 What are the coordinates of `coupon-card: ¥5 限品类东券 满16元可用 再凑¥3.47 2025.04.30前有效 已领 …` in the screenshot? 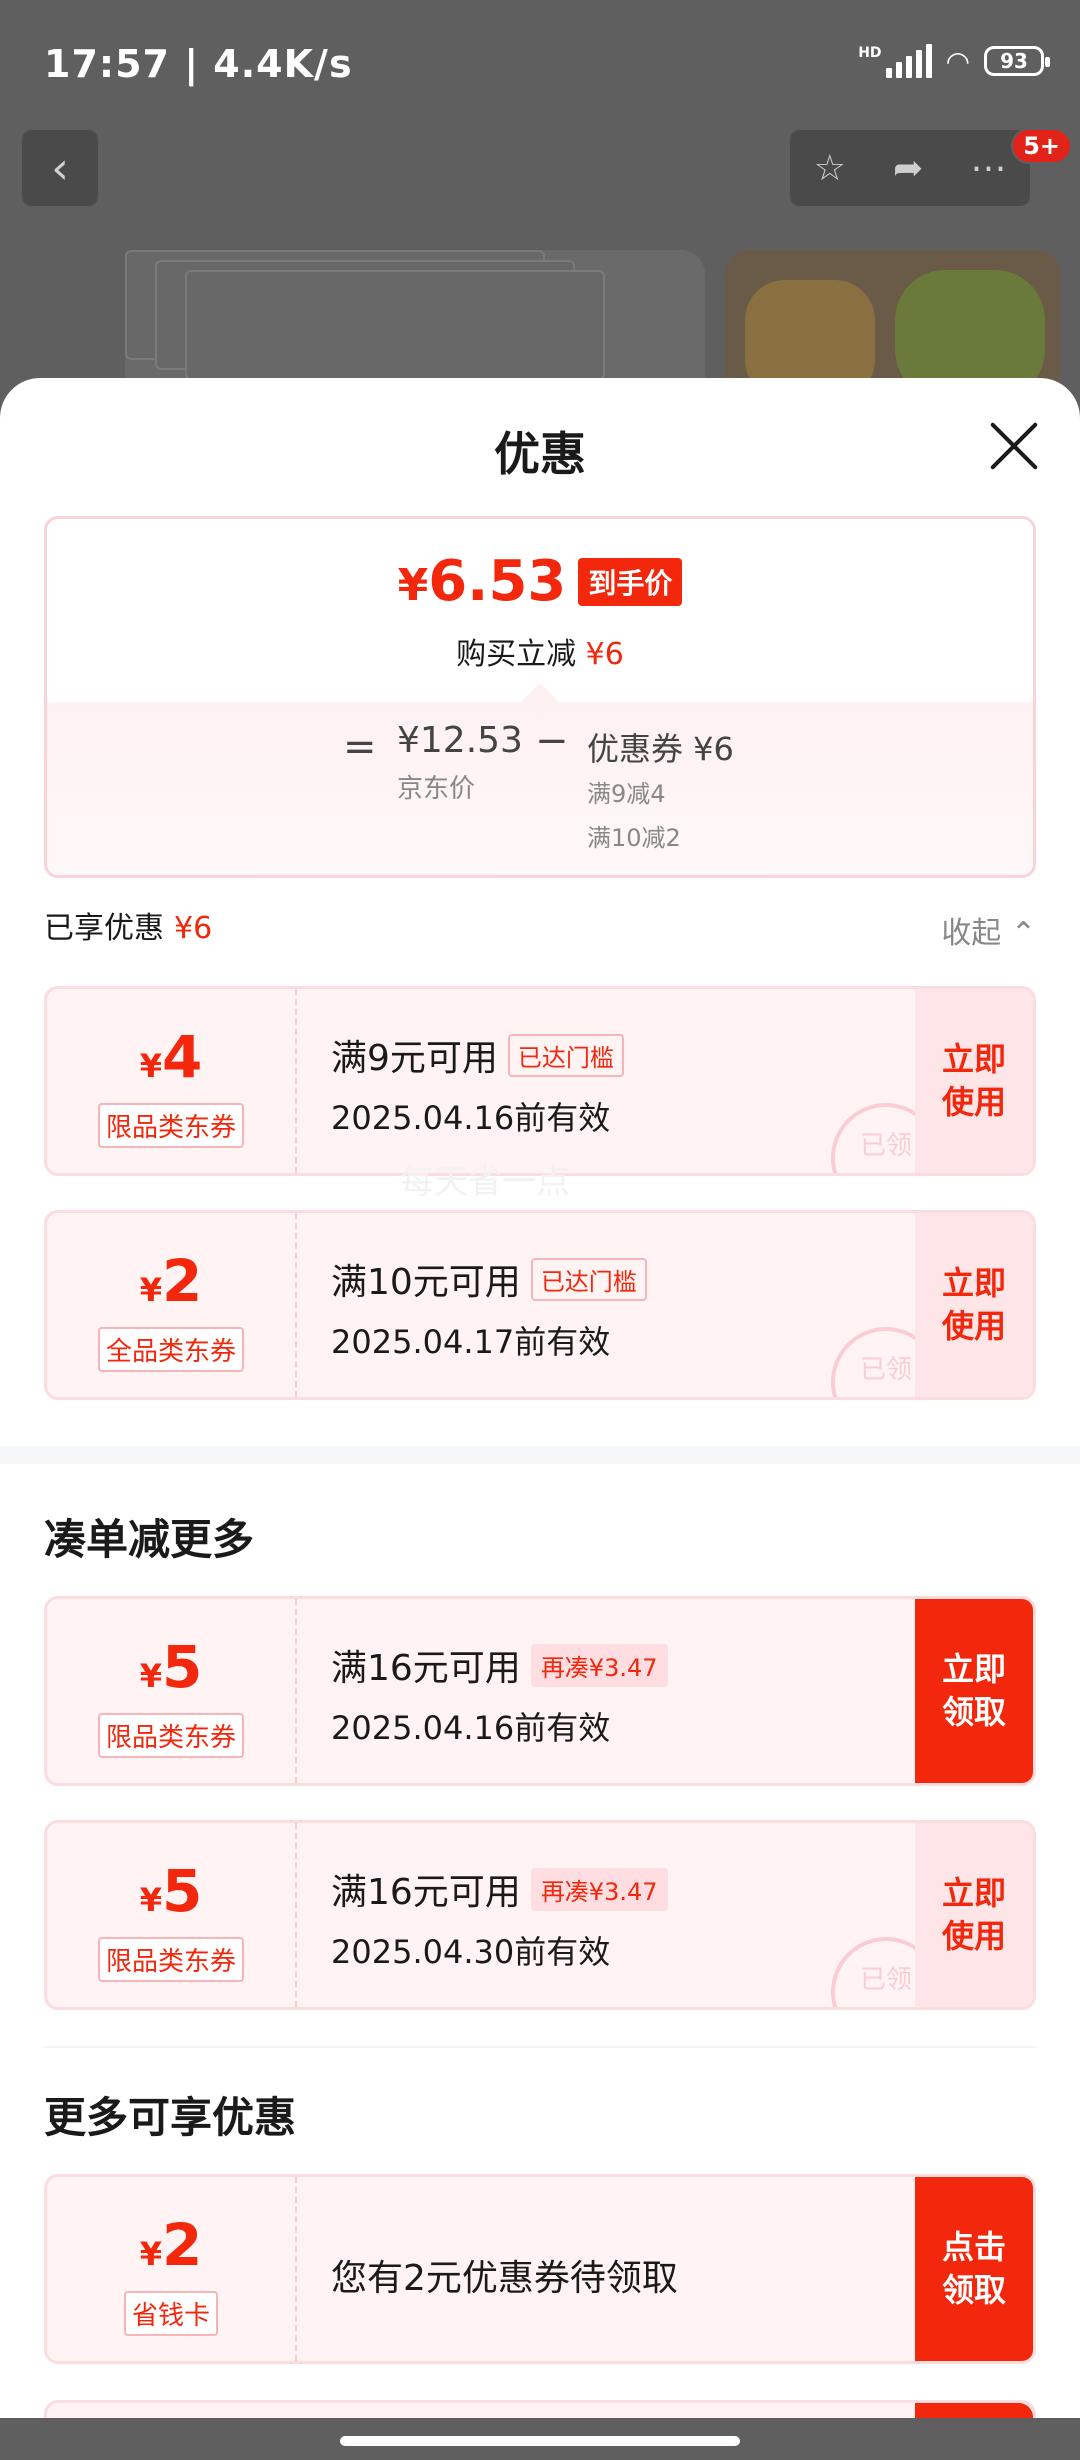 It's located at (540, 1915).